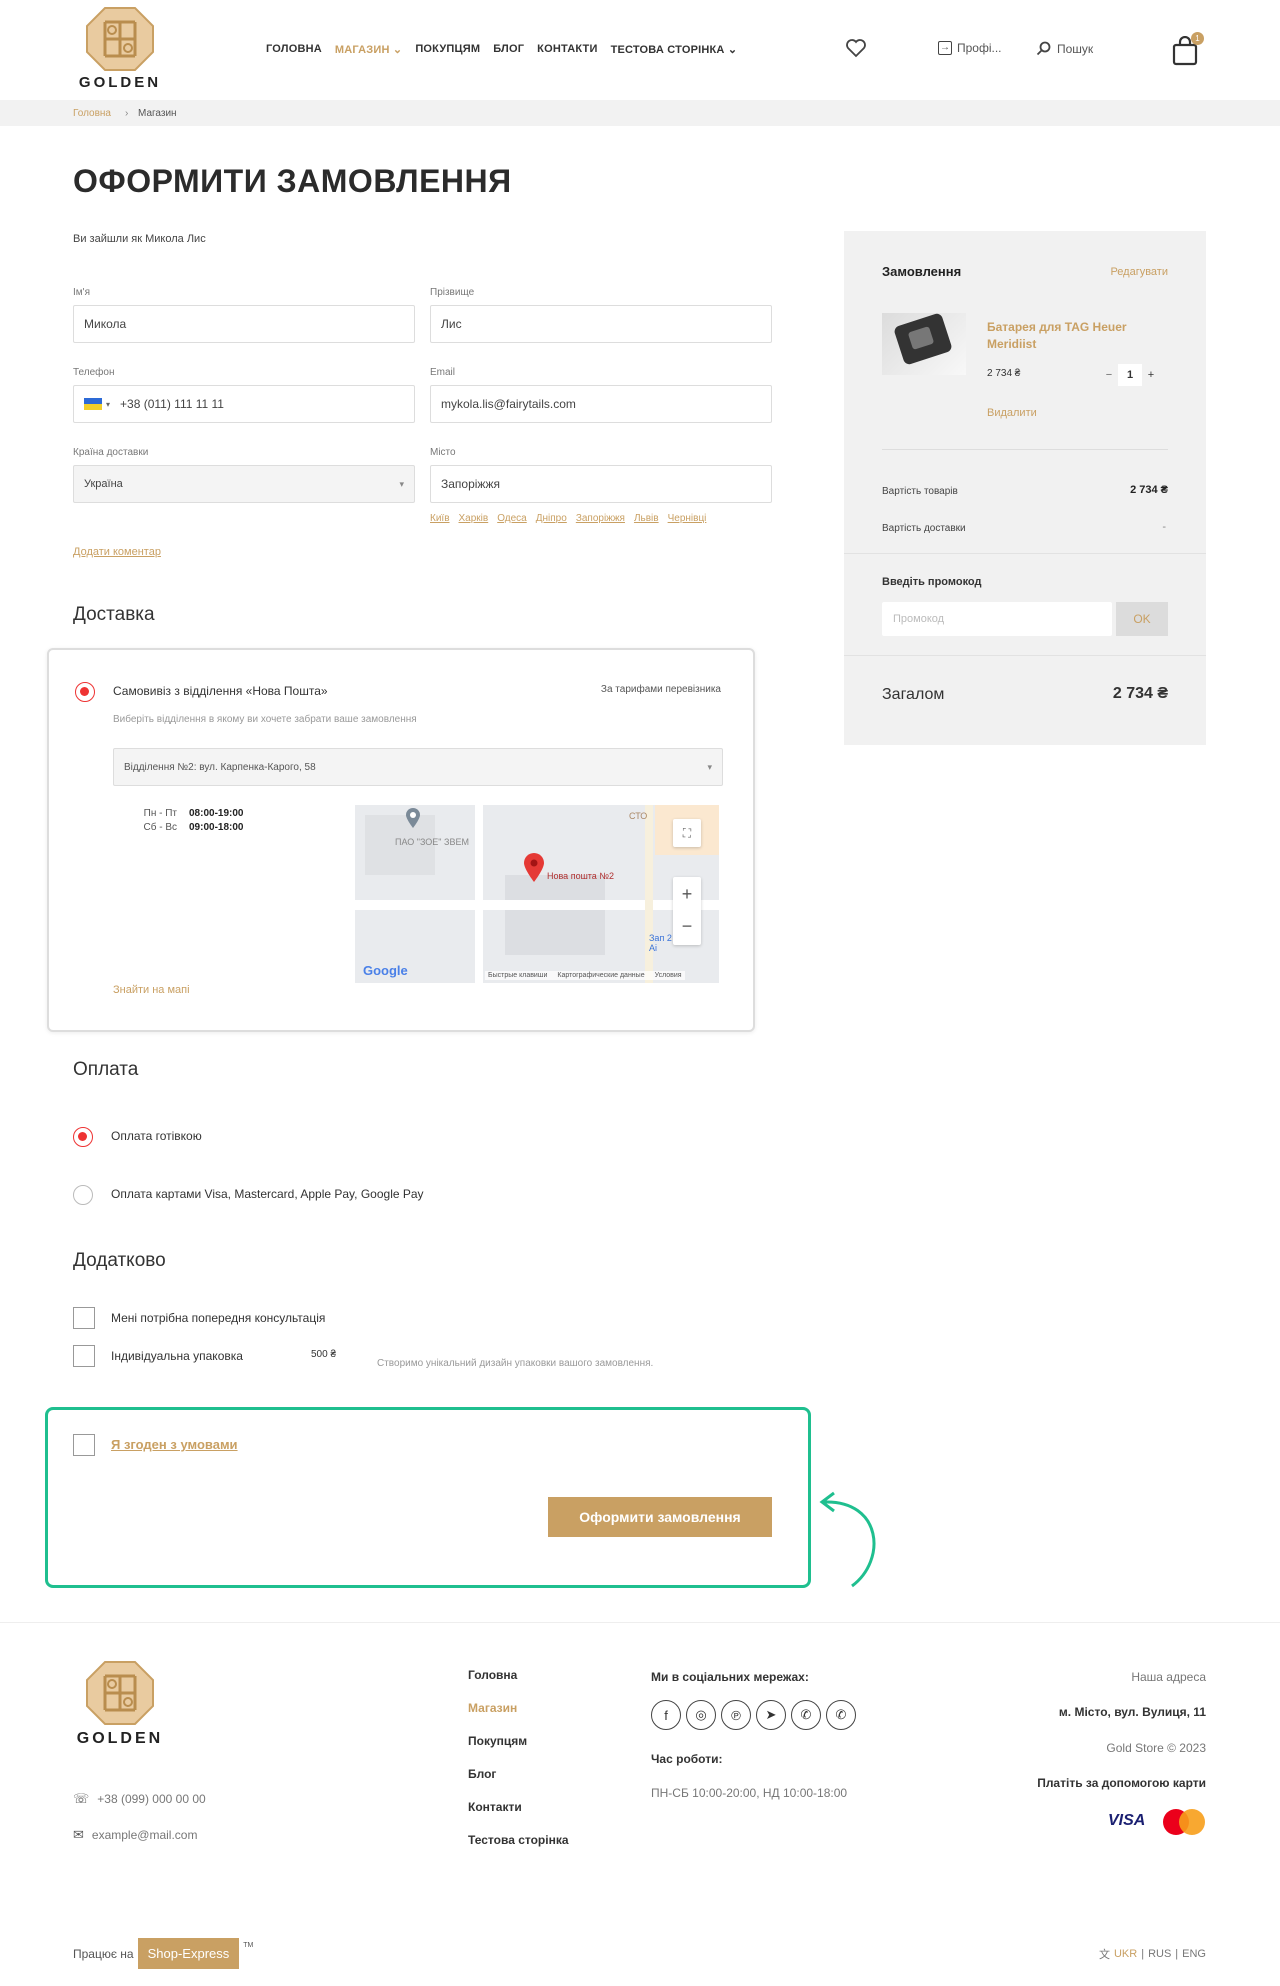 This screenshot has width=1280, height=1986. What do you see at coordinates (1043, 48) in the screenshot?
I see `search-icon` at bounding box center [1043, 48].